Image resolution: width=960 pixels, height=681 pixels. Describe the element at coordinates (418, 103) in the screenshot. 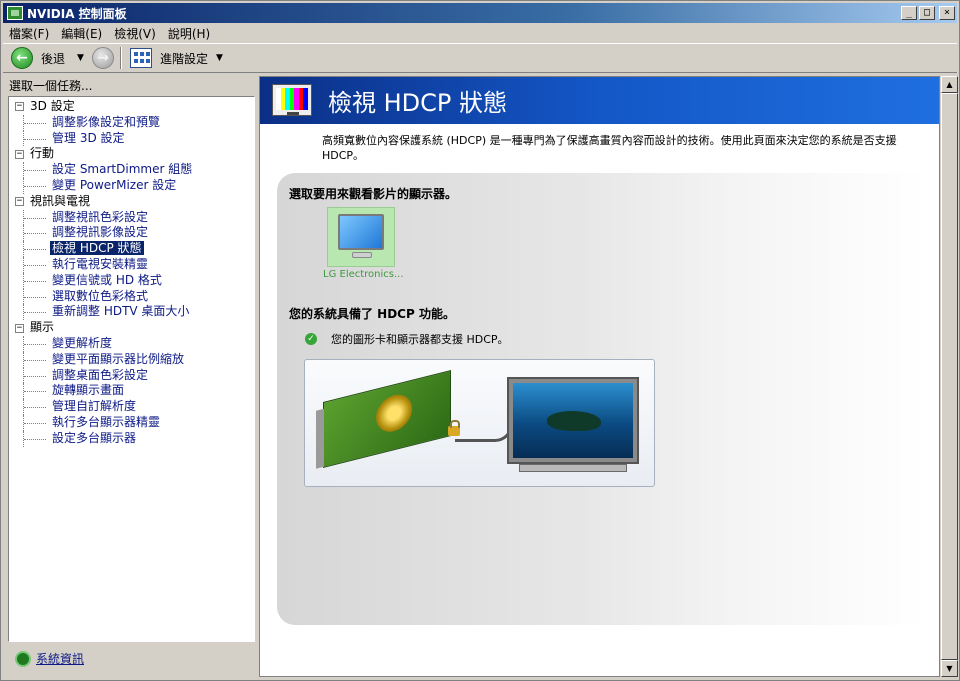

I see `page-title: 檢視 HDCP 狀態` at that location.